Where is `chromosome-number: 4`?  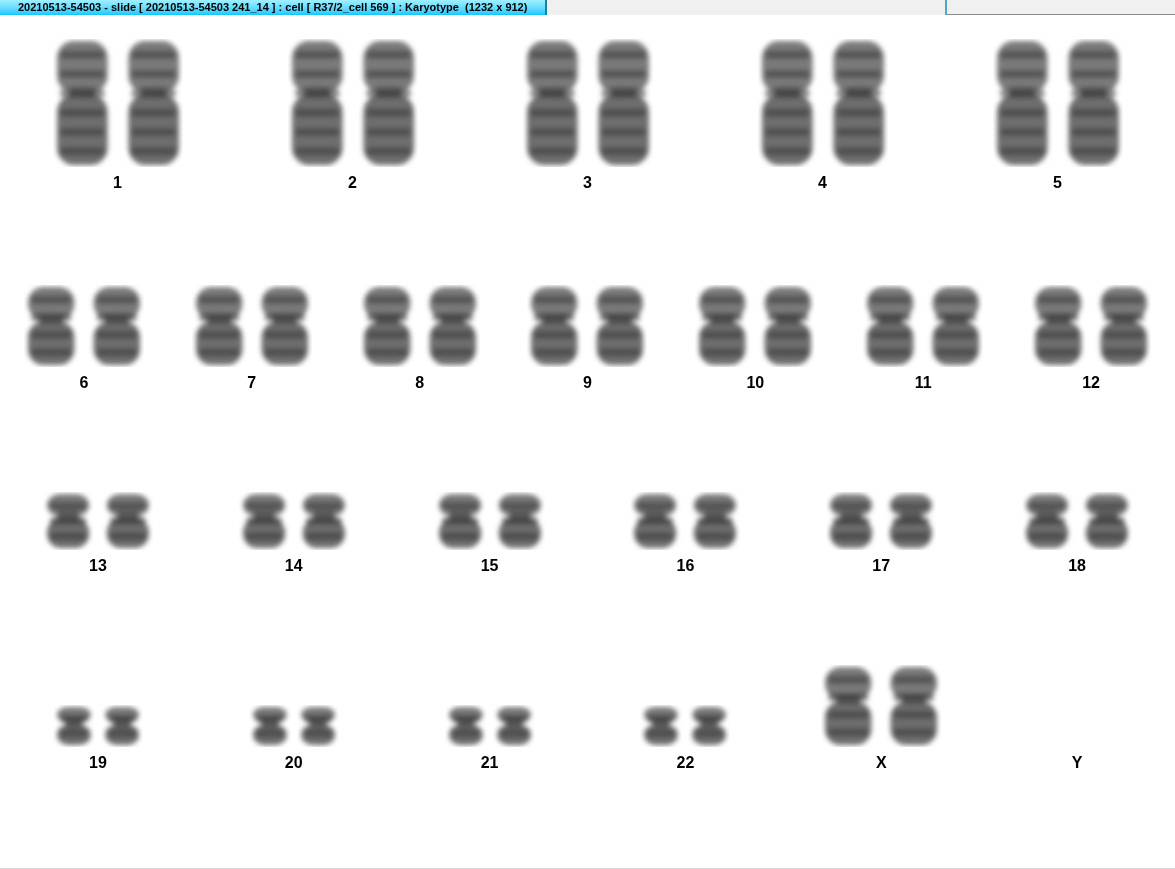 chromosome-number: 4 is located at coordinates (822, 183).